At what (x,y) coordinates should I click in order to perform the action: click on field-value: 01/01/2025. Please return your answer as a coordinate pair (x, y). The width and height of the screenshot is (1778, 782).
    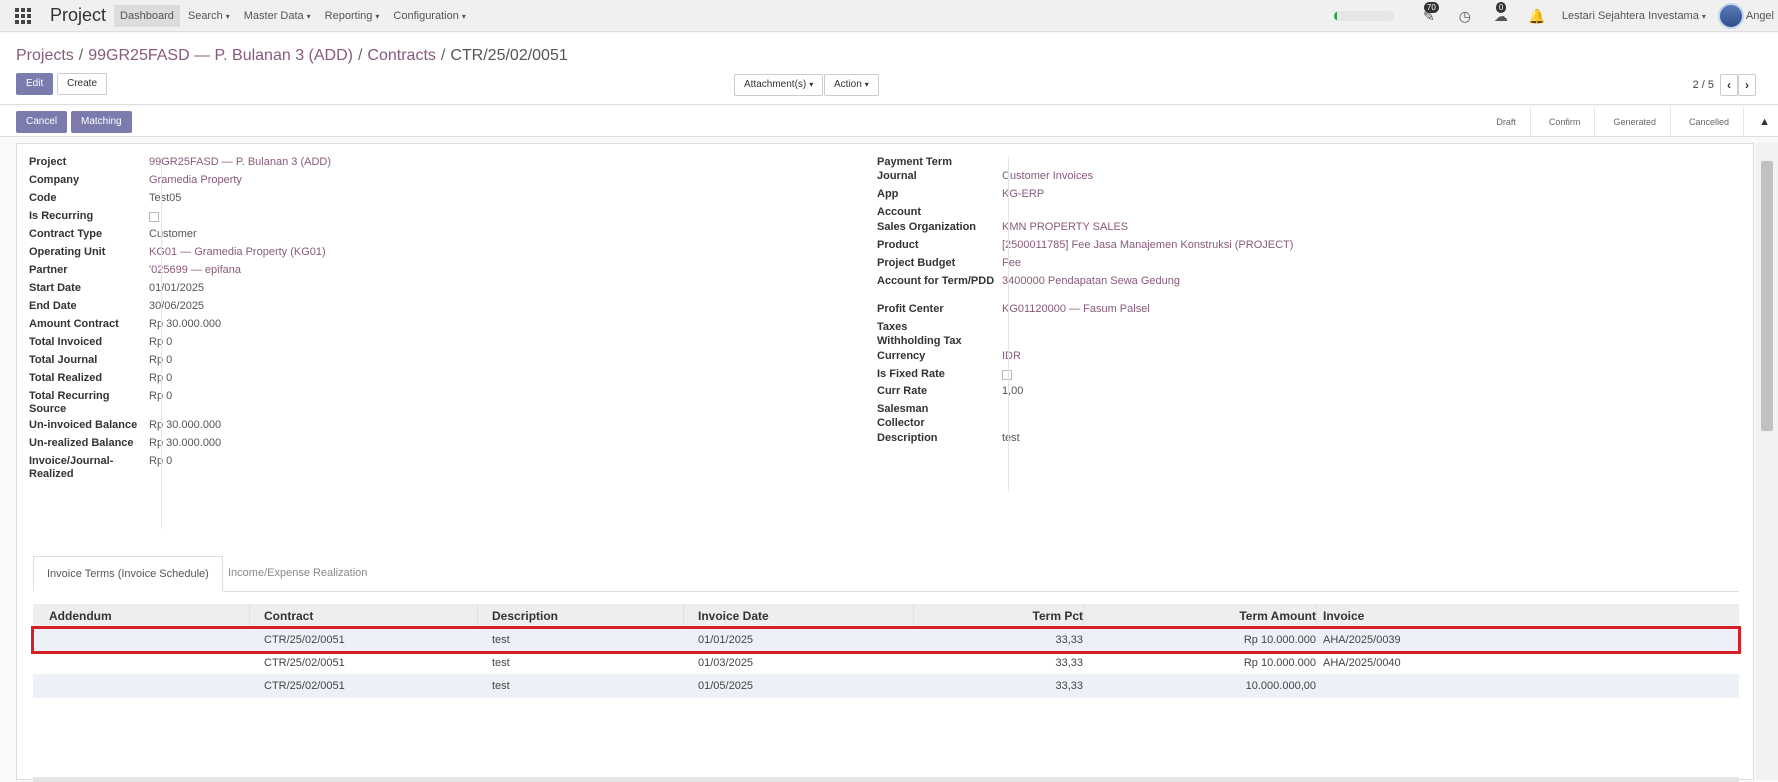
    Looking at the image, I should click on (177, 288).